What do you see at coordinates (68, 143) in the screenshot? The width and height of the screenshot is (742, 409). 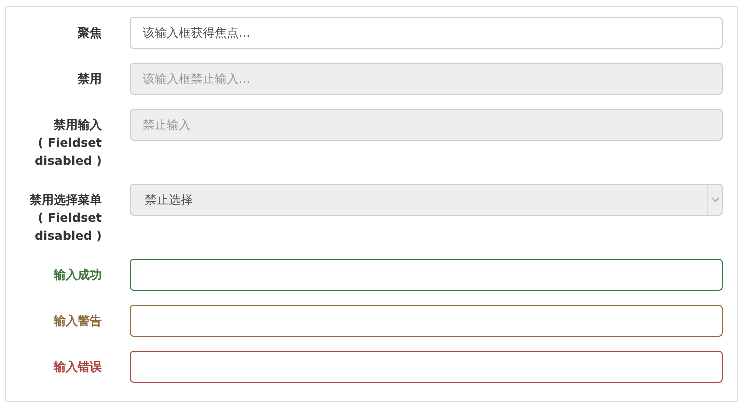 I see `field-label: 禁用输入 ( Fieldset disabled )` at bounding box center [68, 143].